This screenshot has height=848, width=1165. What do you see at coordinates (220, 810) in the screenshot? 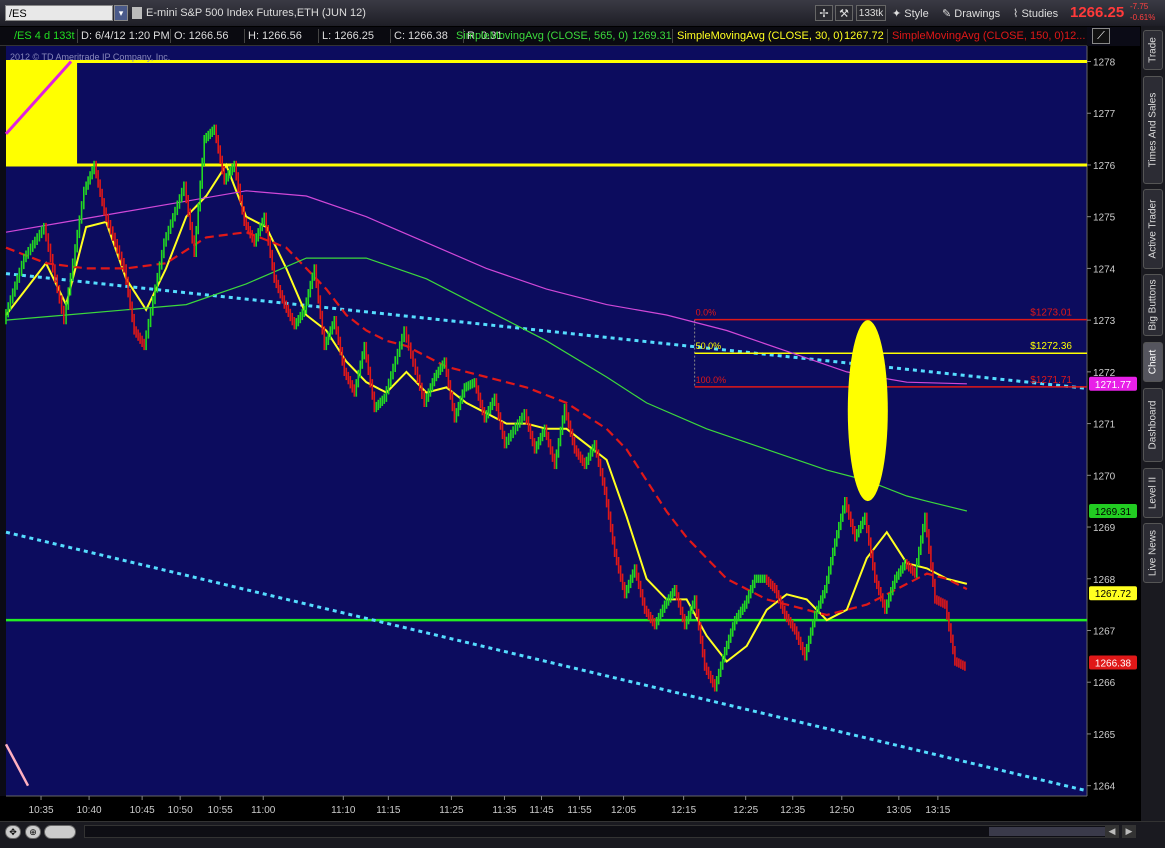
I see `x-tick-label: 10:55` at bounding box center [220, 810].